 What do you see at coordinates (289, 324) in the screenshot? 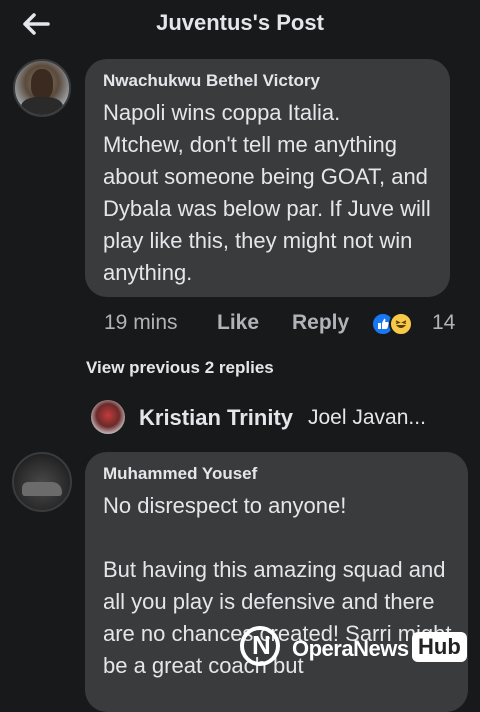
I see `comment-actions: 19 mins Like Reply 14` at bounding box center [289, 324].